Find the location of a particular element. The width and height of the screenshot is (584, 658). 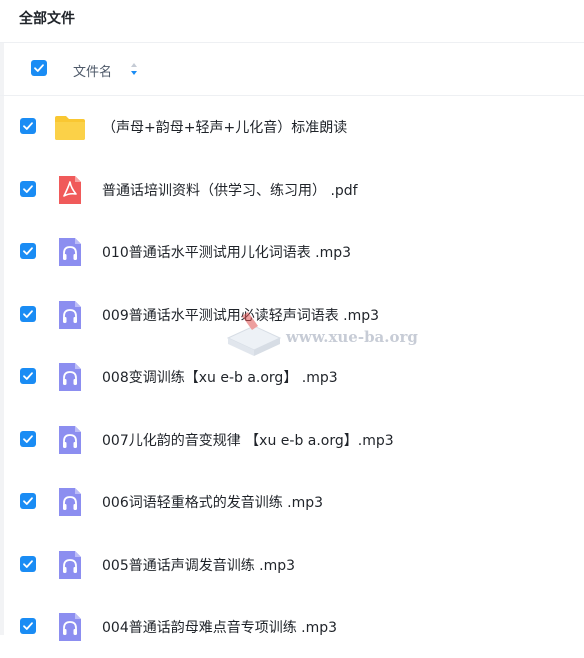

file-name: 009普通话水平测试用必读轻声词语表 .mp3 is located at coordinates (240, 315).